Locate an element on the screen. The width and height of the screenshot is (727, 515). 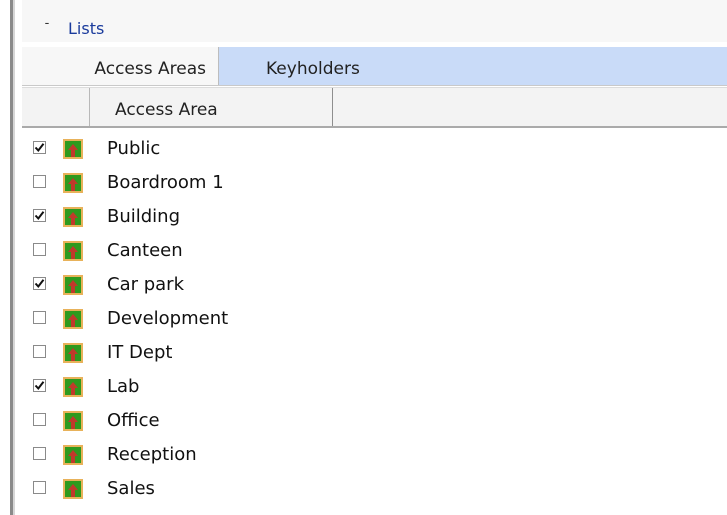
item-label: Building is located at coordinates (144, 216).